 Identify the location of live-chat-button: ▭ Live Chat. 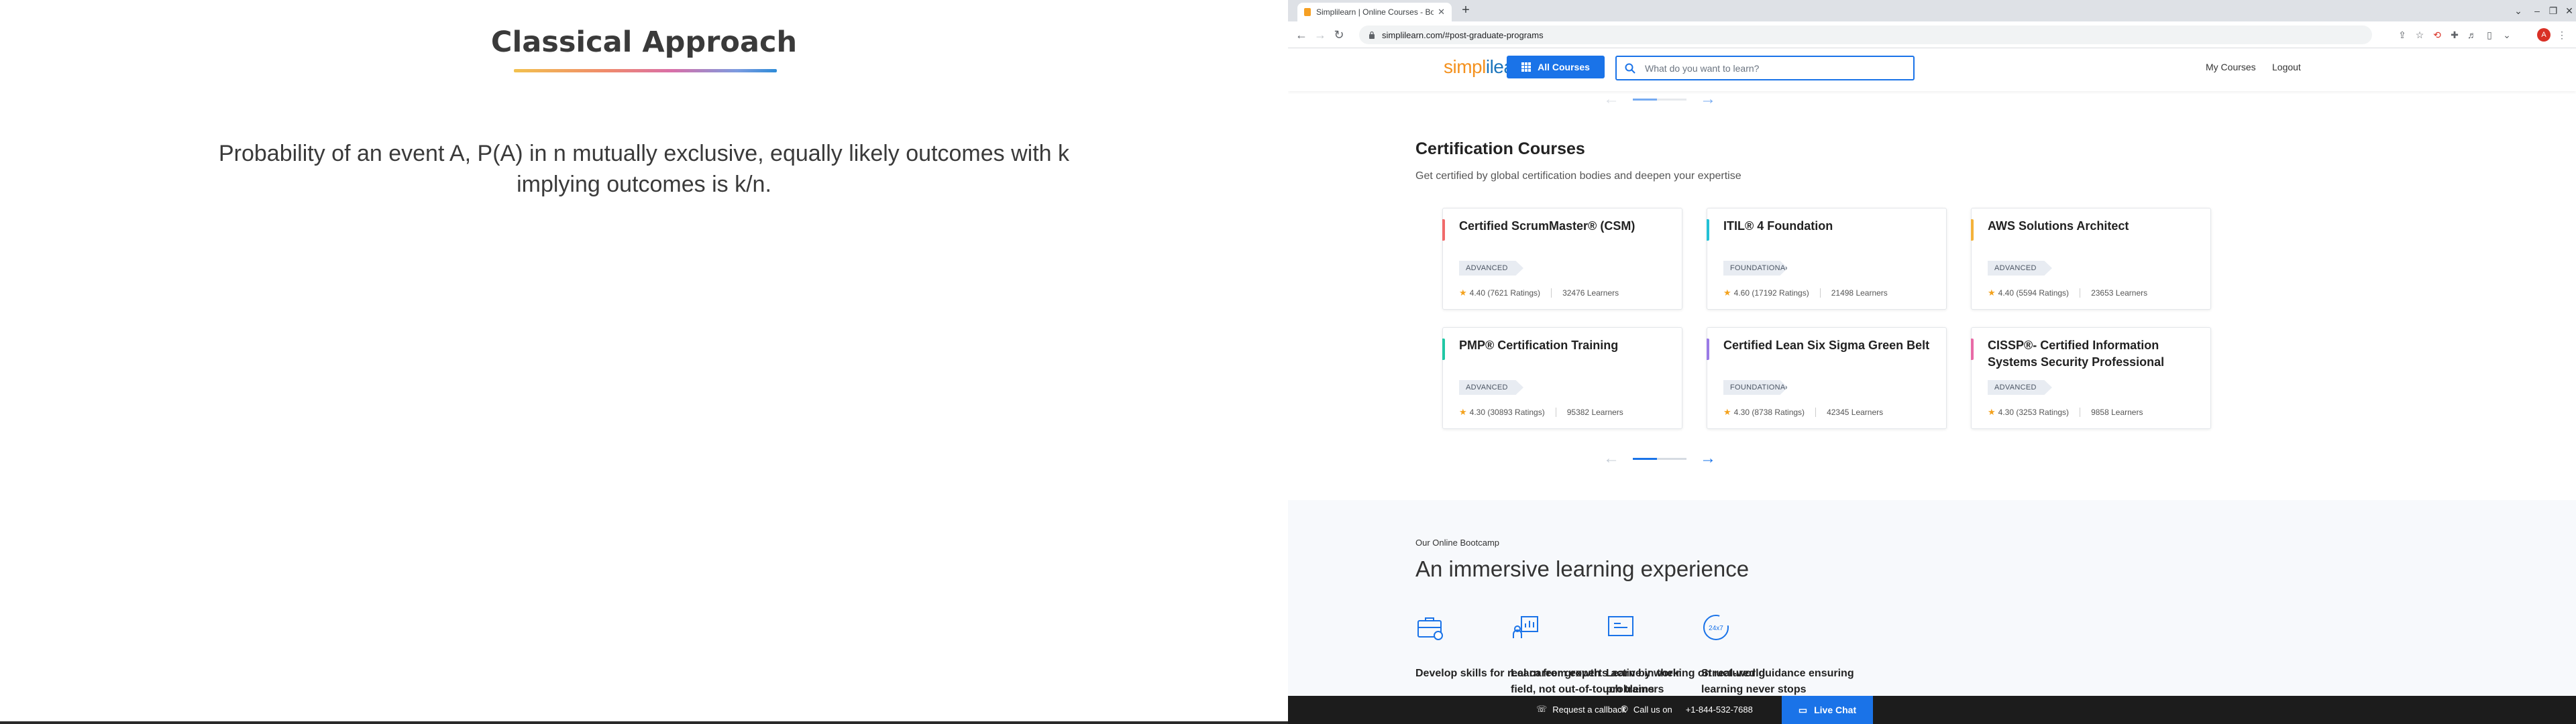
(1827, 710).